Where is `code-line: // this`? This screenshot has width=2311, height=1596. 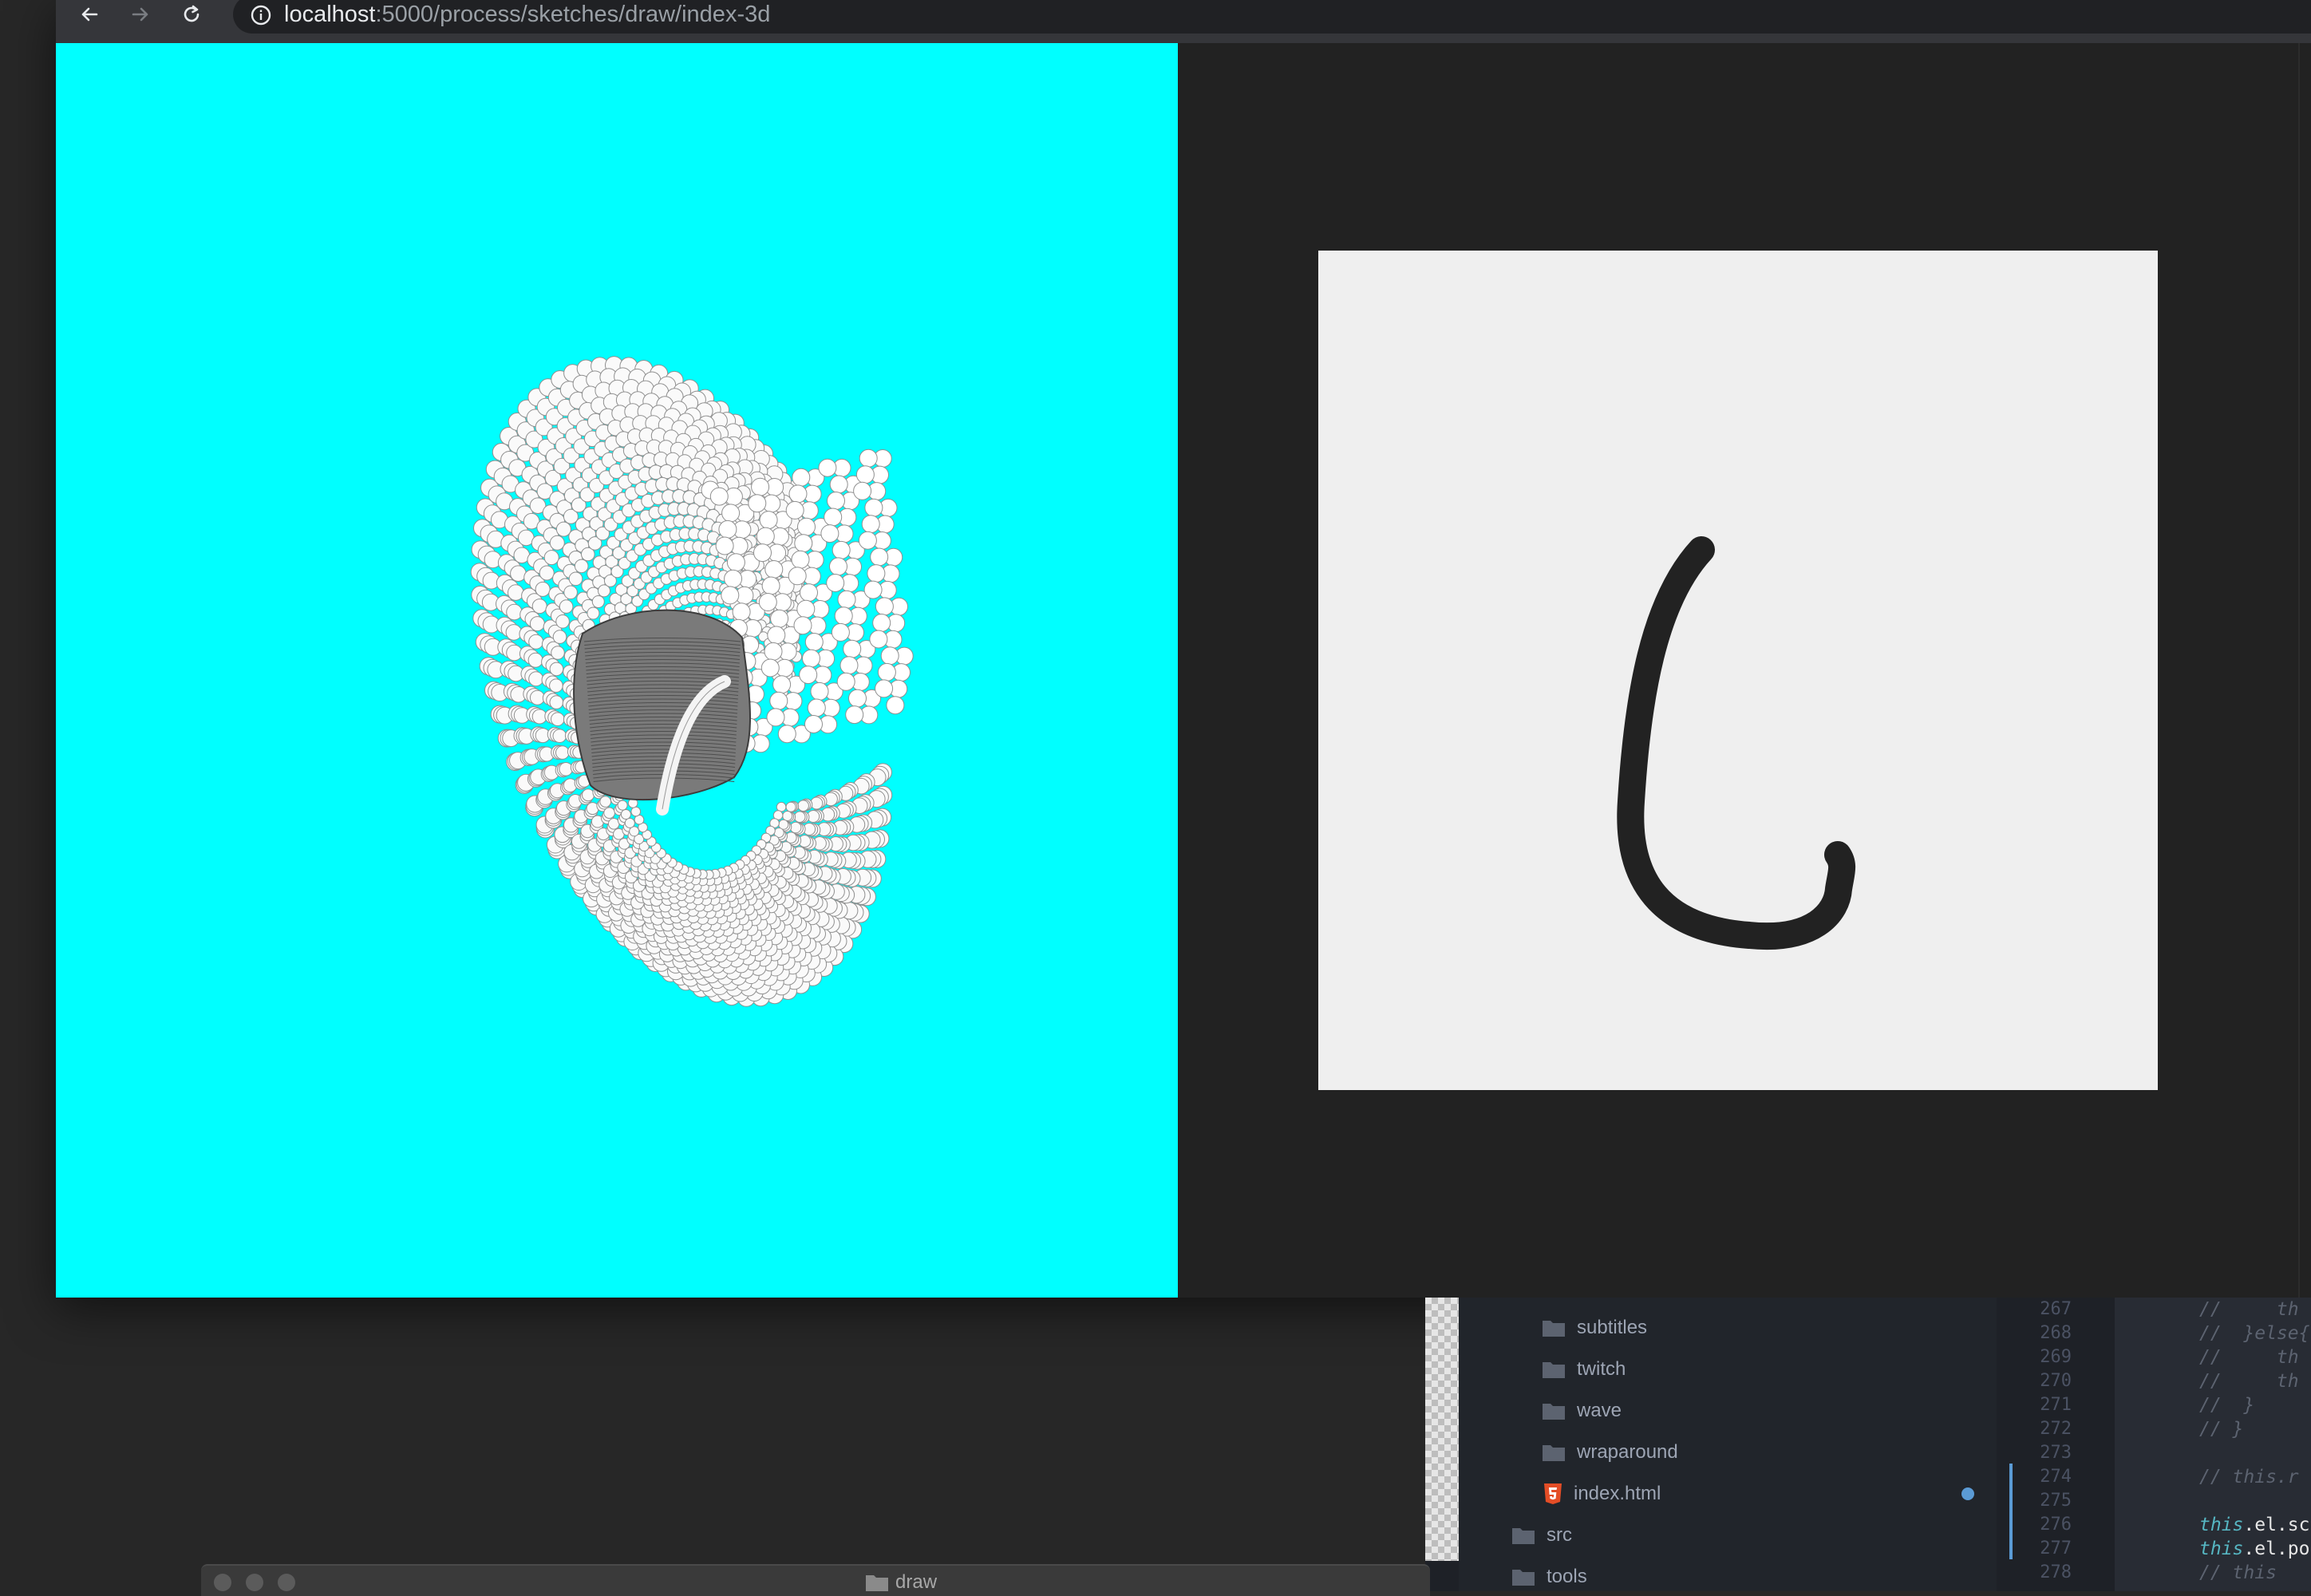 code-line: // this is located at coordinates (2238, 1572).